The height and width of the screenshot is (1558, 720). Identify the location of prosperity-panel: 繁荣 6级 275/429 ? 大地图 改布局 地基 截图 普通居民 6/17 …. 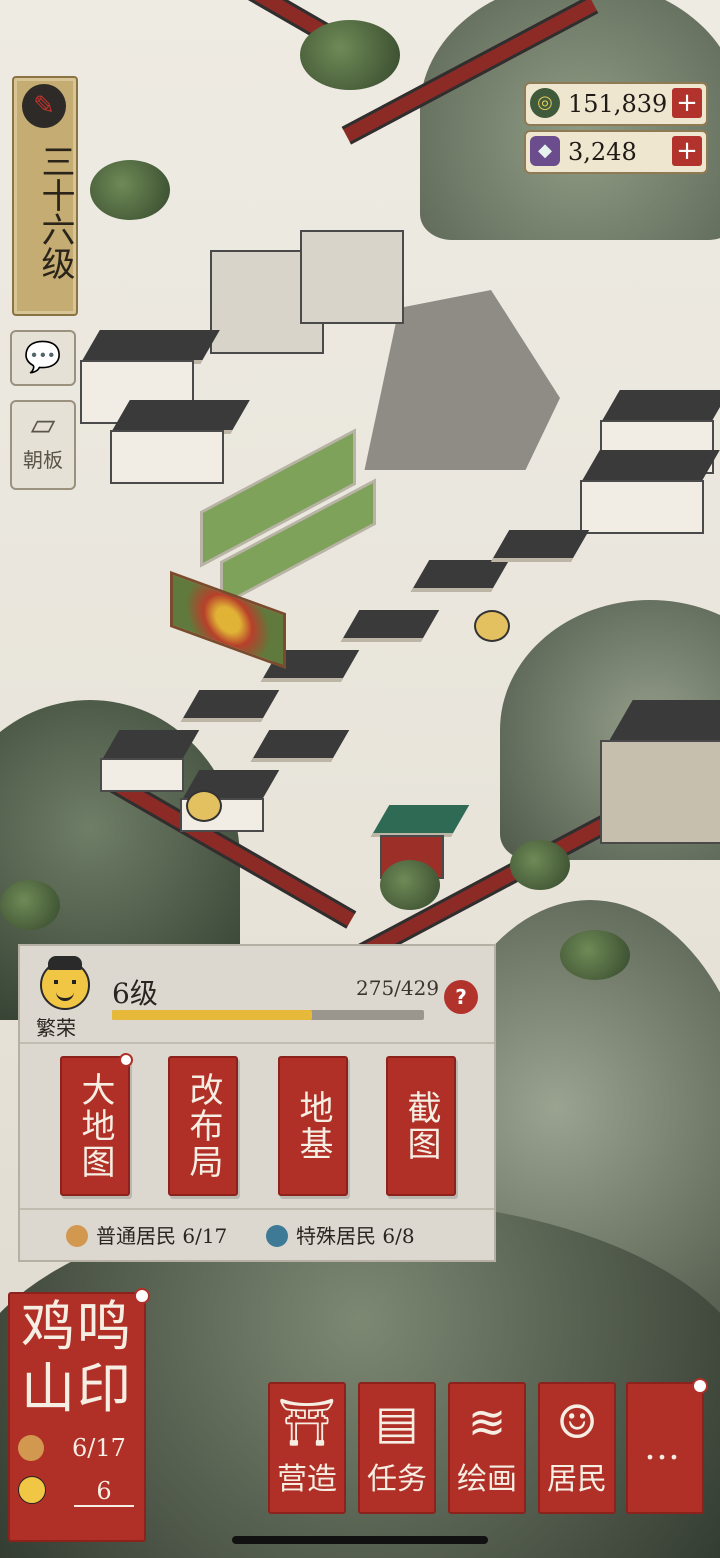
(257, 1103).